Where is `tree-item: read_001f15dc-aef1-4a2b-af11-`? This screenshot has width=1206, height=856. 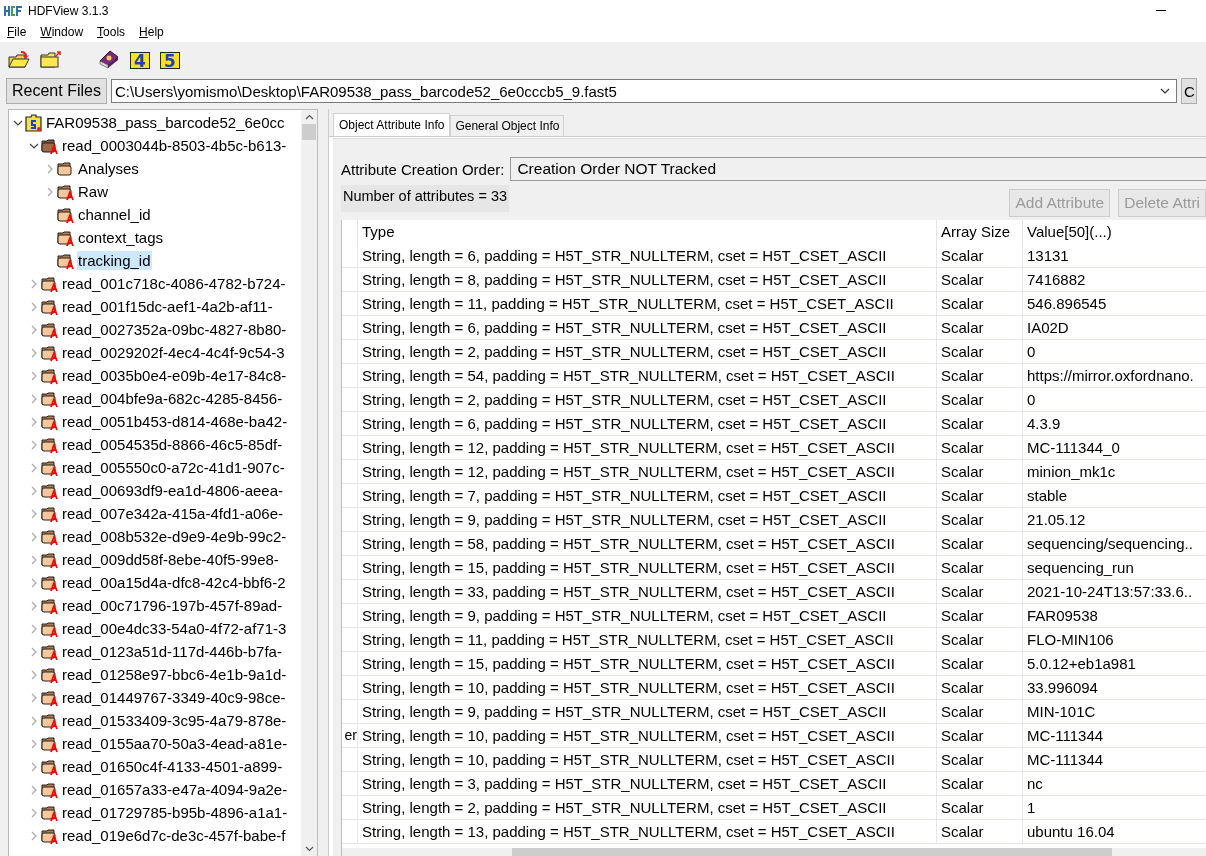
tree-item: read_001f15dc-aef1-4a2b-af11- is located at coordinates (167, 306).